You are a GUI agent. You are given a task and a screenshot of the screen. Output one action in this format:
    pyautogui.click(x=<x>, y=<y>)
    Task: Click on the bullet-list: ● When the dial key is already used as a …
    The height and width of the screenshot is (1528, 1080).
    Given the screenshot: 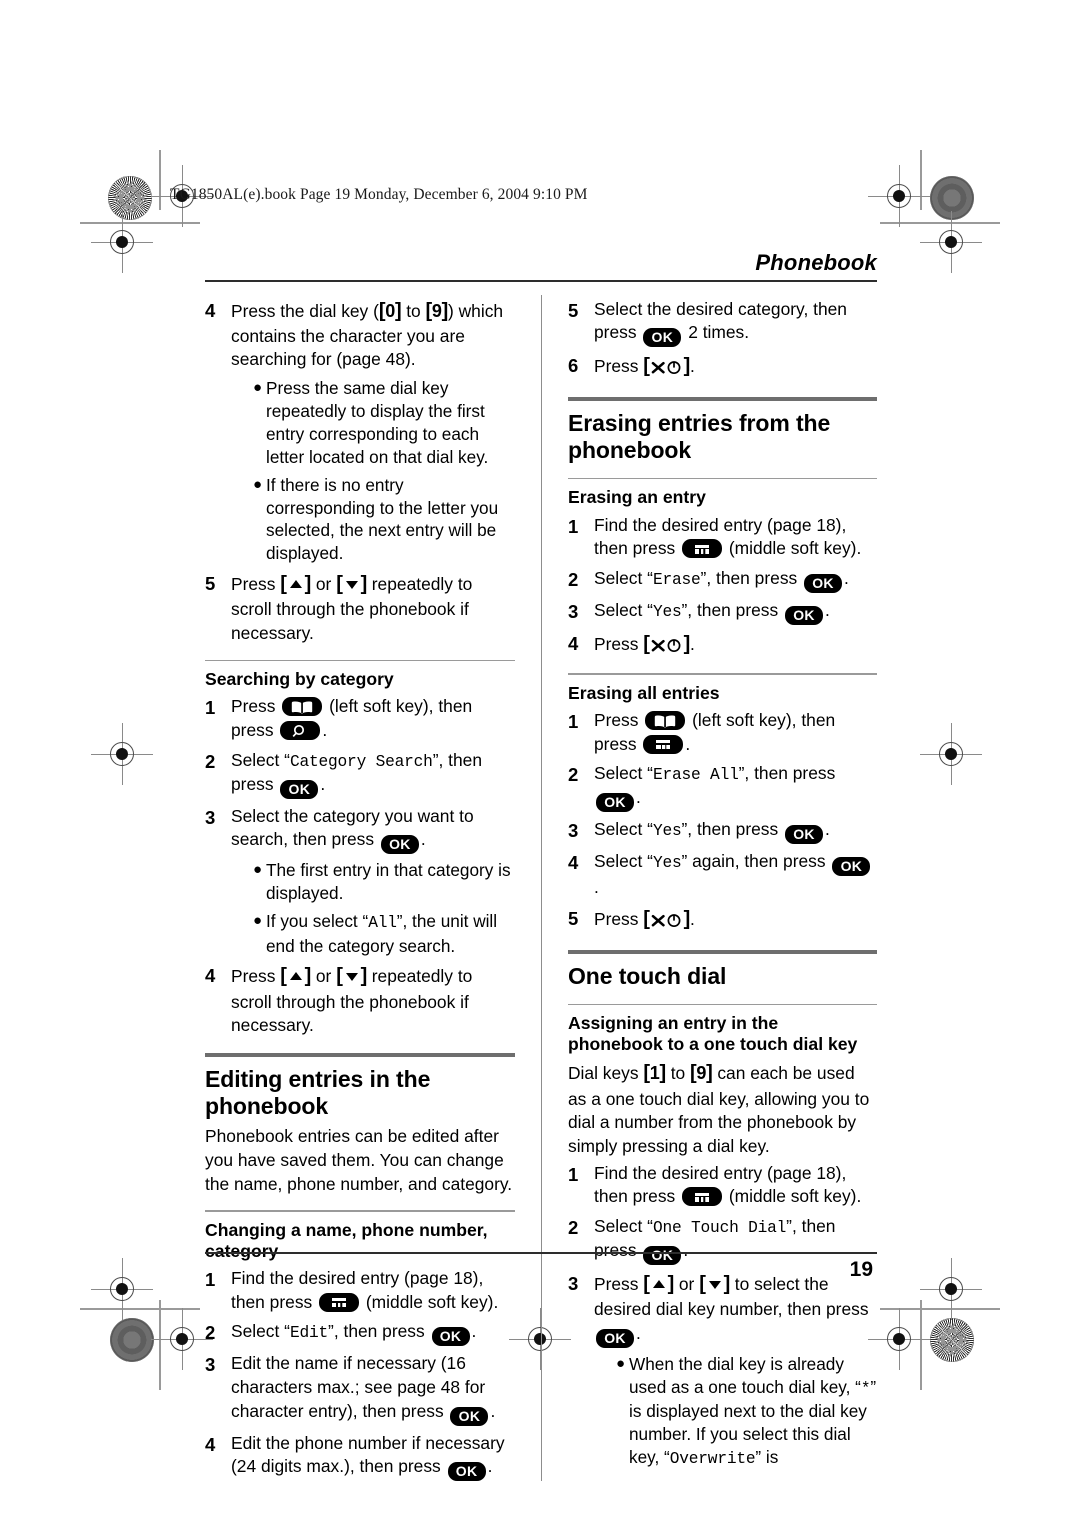 What is the action you would take?
    pyautogui.click(x=746, y=1412)
    